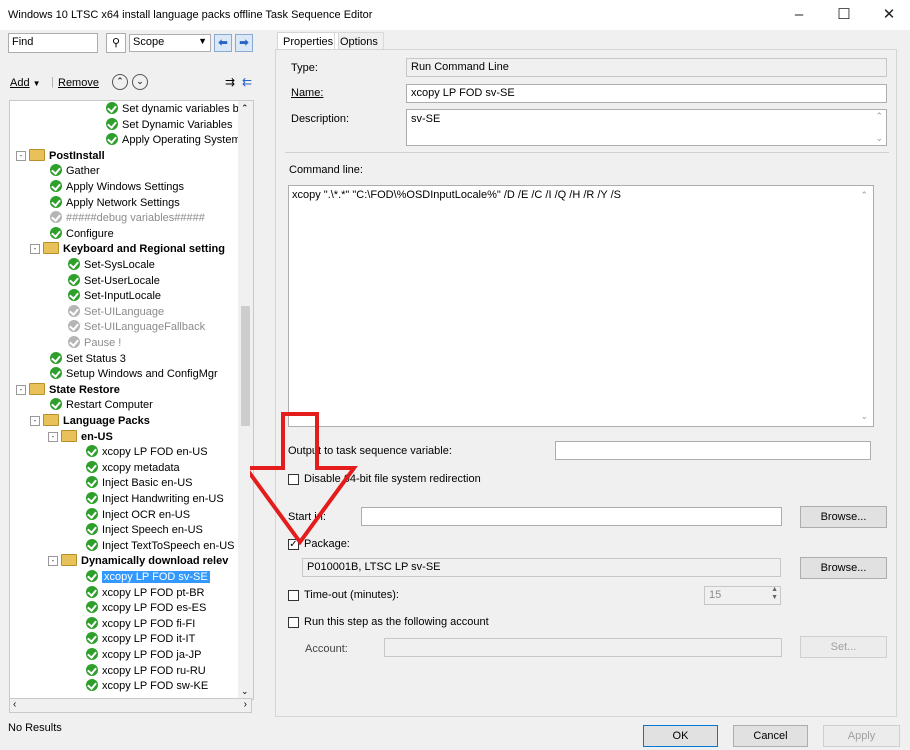 The width and height of the screenshot is (910, 750). I want to click on tree-item: Gather, so click(75, 171).